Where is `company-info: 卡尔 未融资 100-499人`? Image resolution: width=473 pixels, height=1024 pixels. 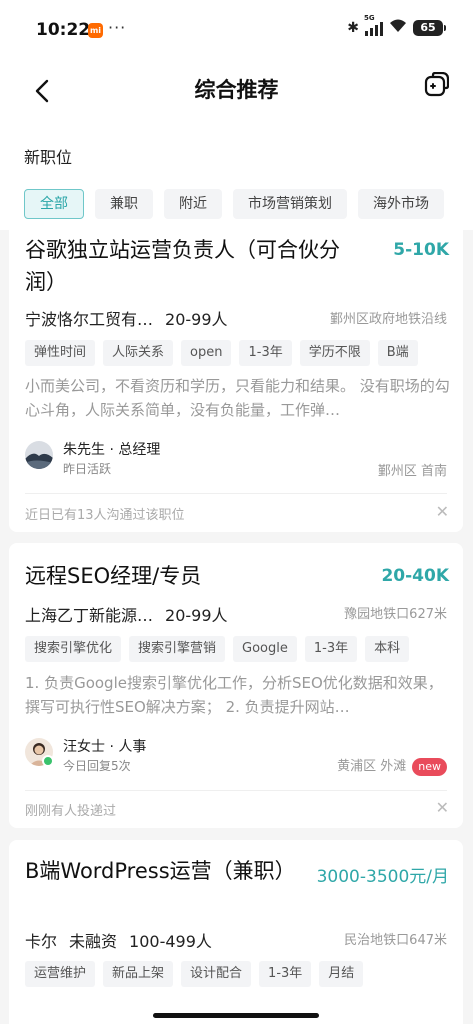 company-info: 卡尔 未融资 100-499人 is located at coordinates (118, 940).